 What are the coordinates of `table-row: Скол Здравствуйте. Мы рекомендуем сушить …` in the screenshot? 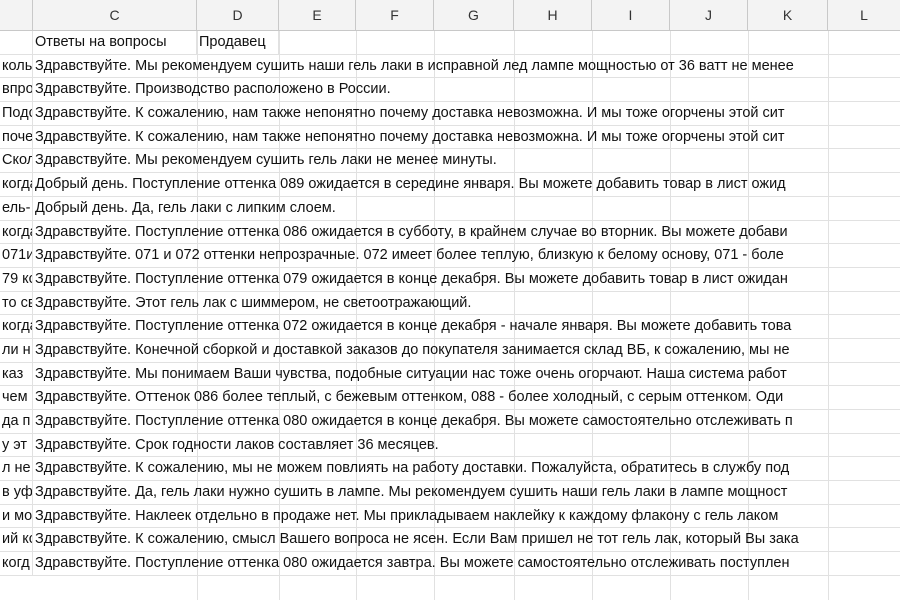 It's located at (450, 161).